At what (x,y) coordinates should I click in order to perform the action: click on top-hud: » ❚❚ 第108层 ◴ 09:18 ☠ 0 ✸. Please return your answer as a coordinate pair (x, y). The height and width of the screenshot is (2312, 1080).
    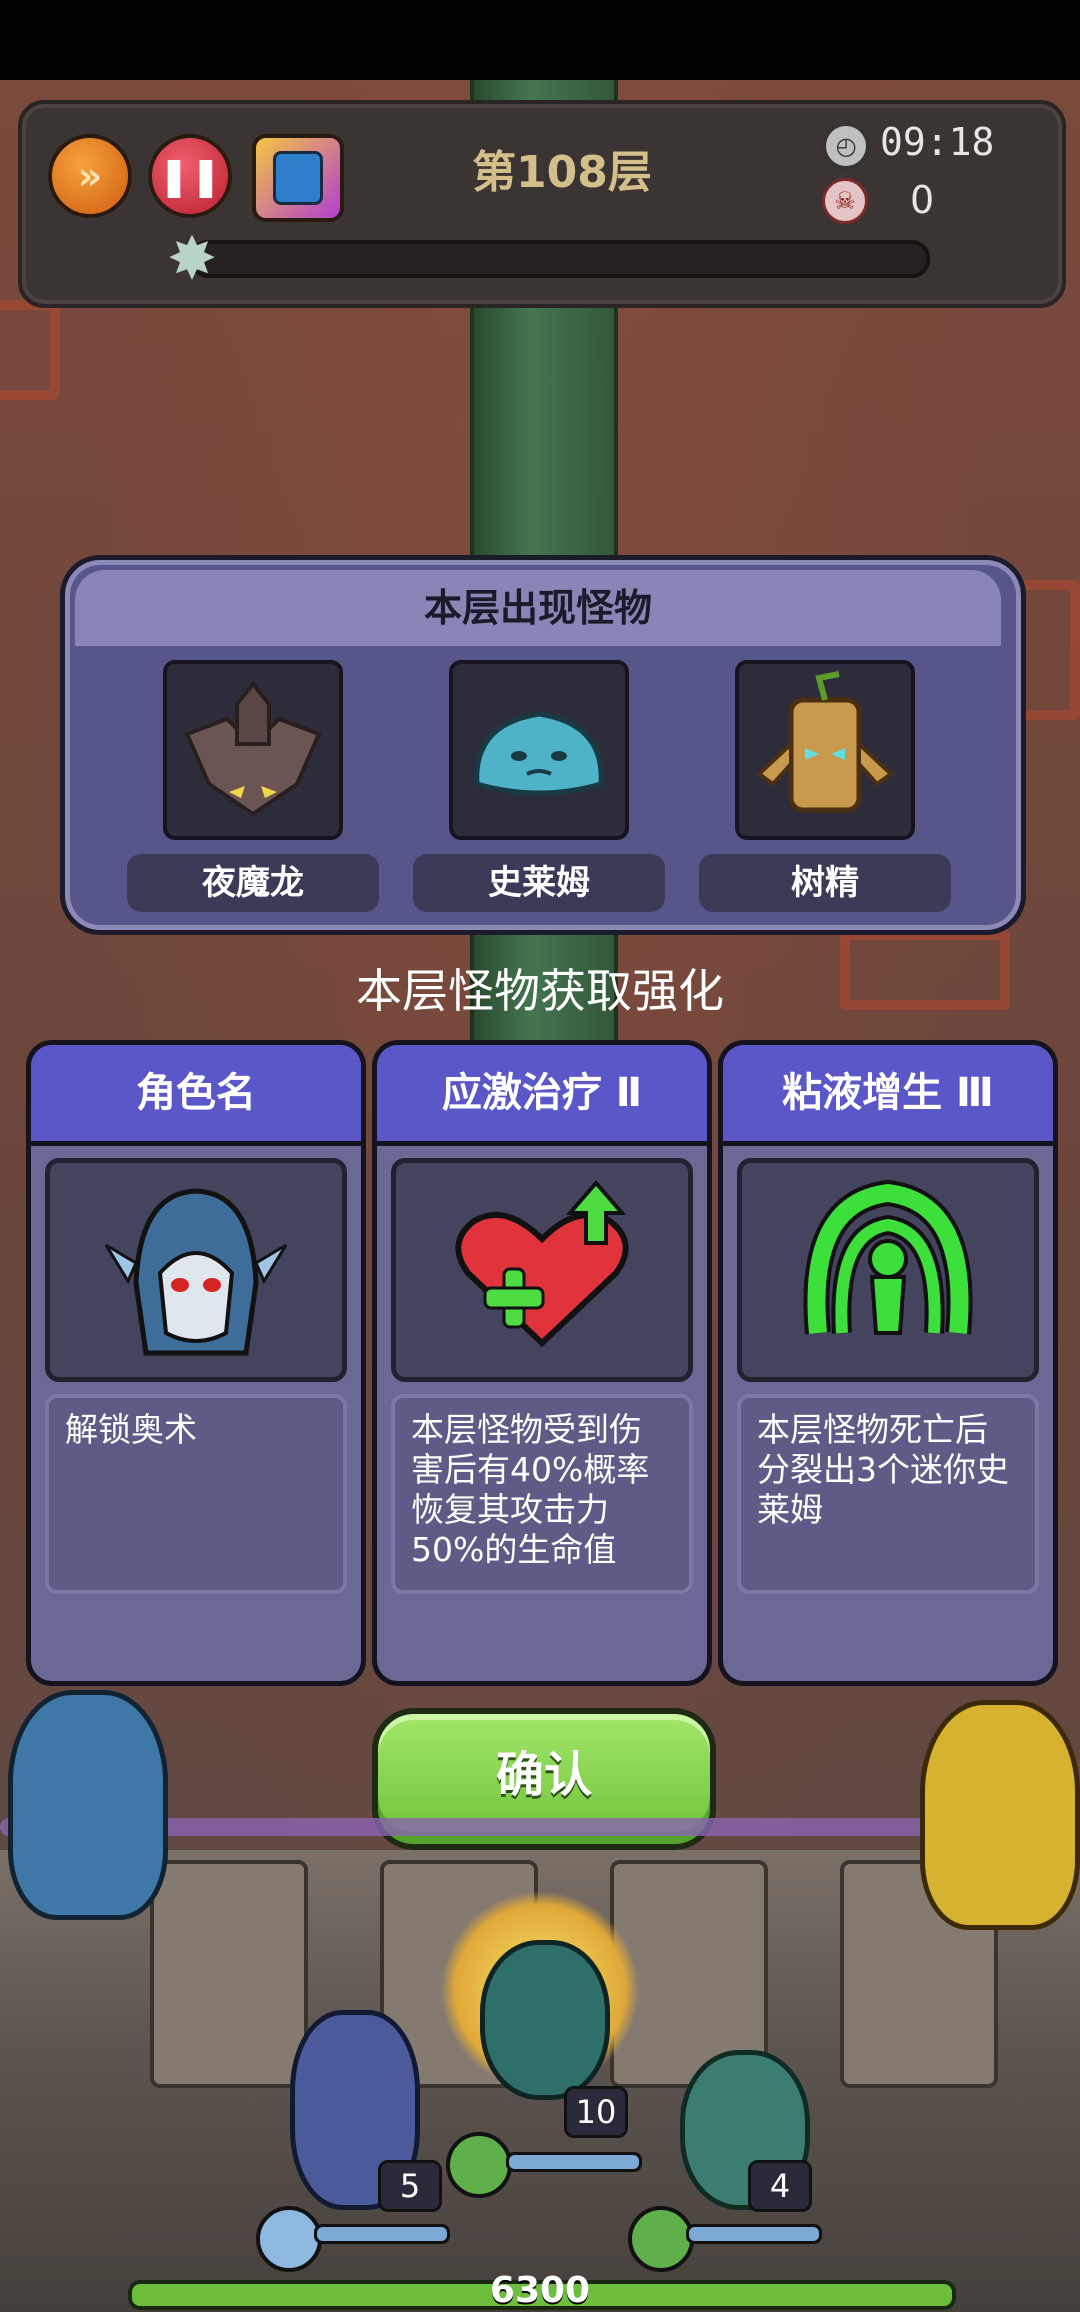
    Looking at the image, I should click on (542, 204).